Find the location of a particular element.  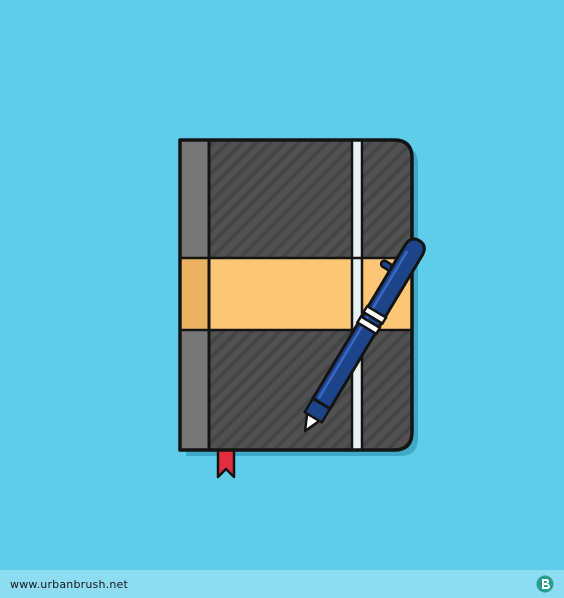

urbanbrush-logo-icon is located at coordinates (545, 584).